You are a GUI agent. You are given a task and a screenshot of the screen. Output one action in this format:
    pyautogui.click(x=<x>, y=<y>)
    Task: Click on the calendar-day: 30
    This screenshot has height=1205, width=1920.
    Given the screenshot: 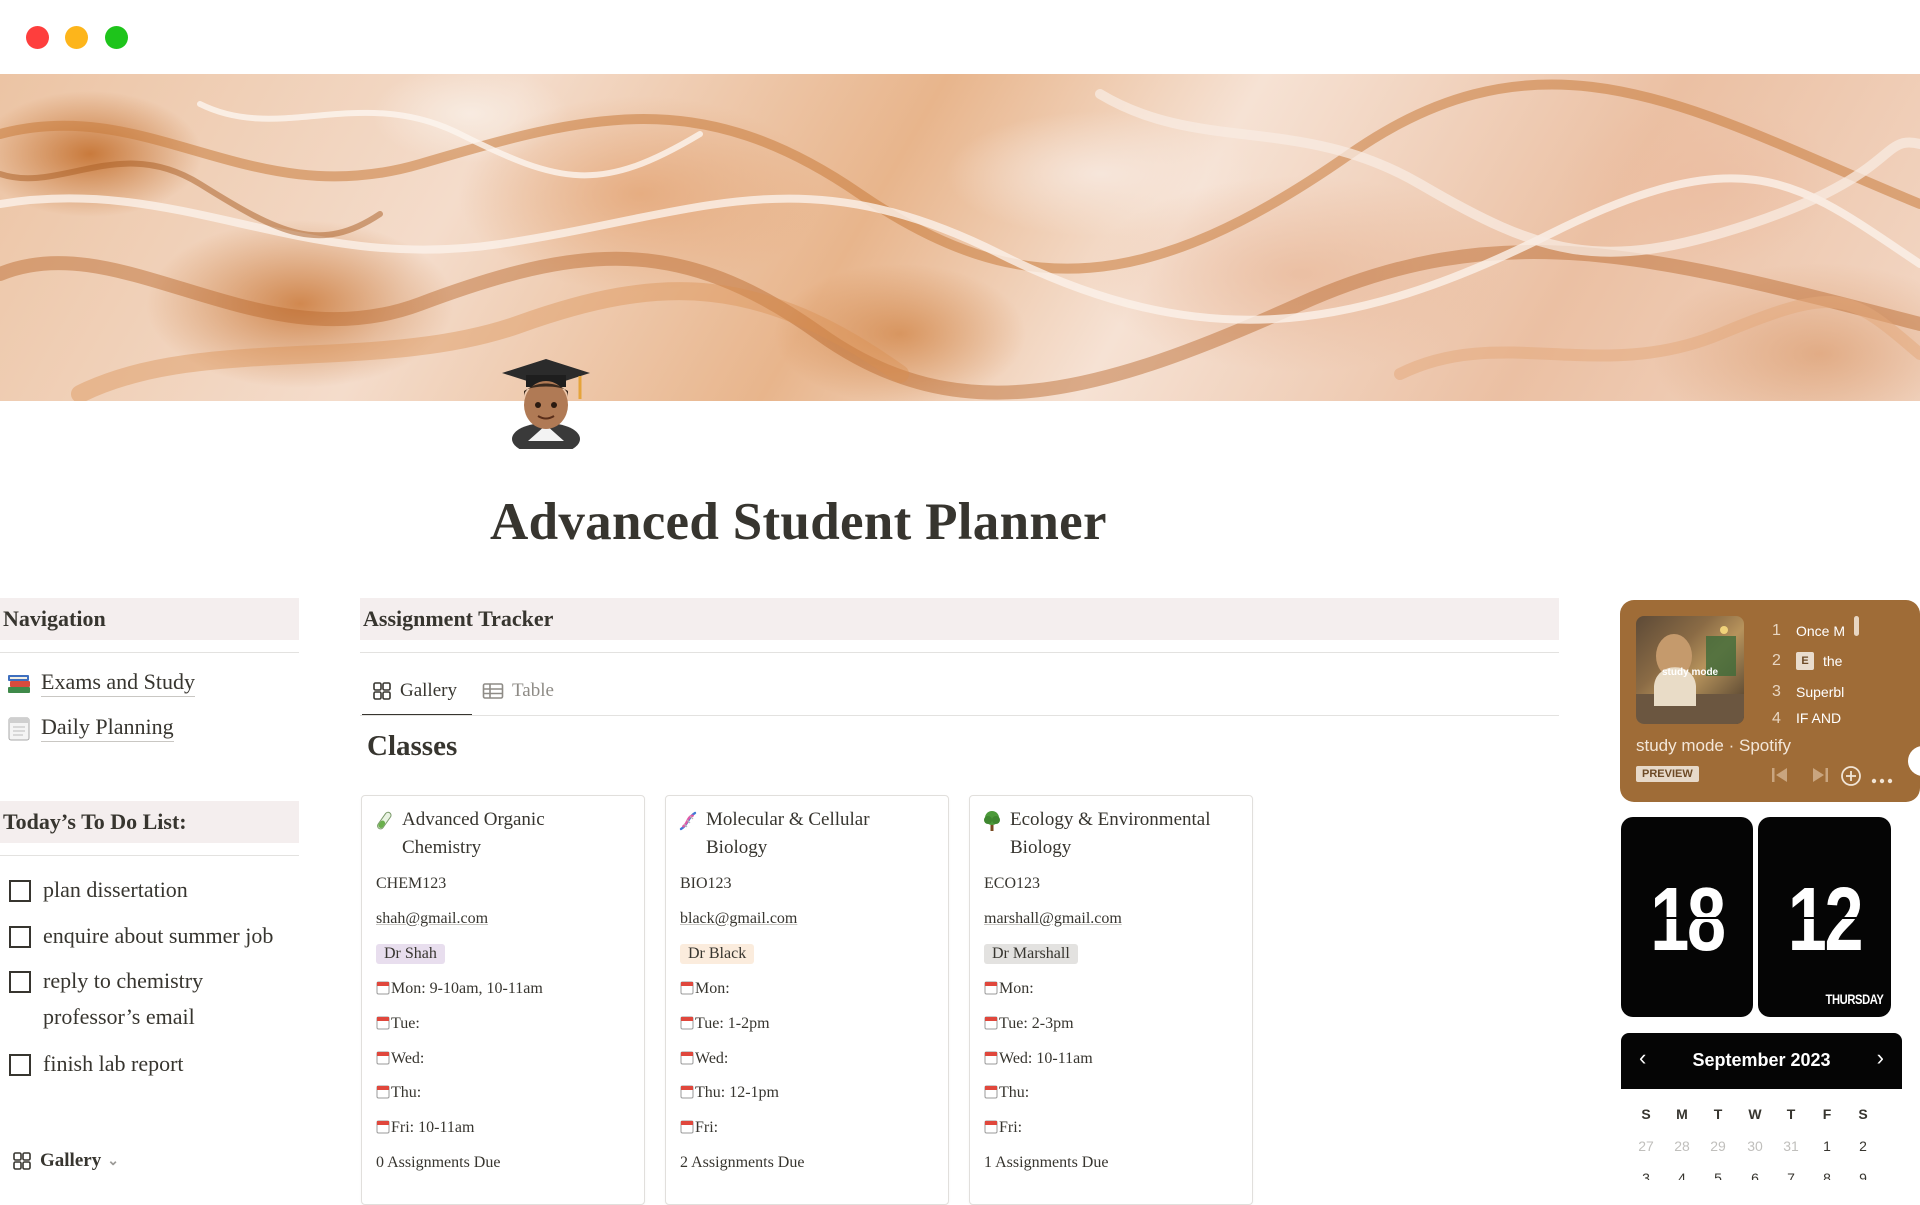 What is the action you would take?
    pyautogui.click(x=1755, y=1146)
    